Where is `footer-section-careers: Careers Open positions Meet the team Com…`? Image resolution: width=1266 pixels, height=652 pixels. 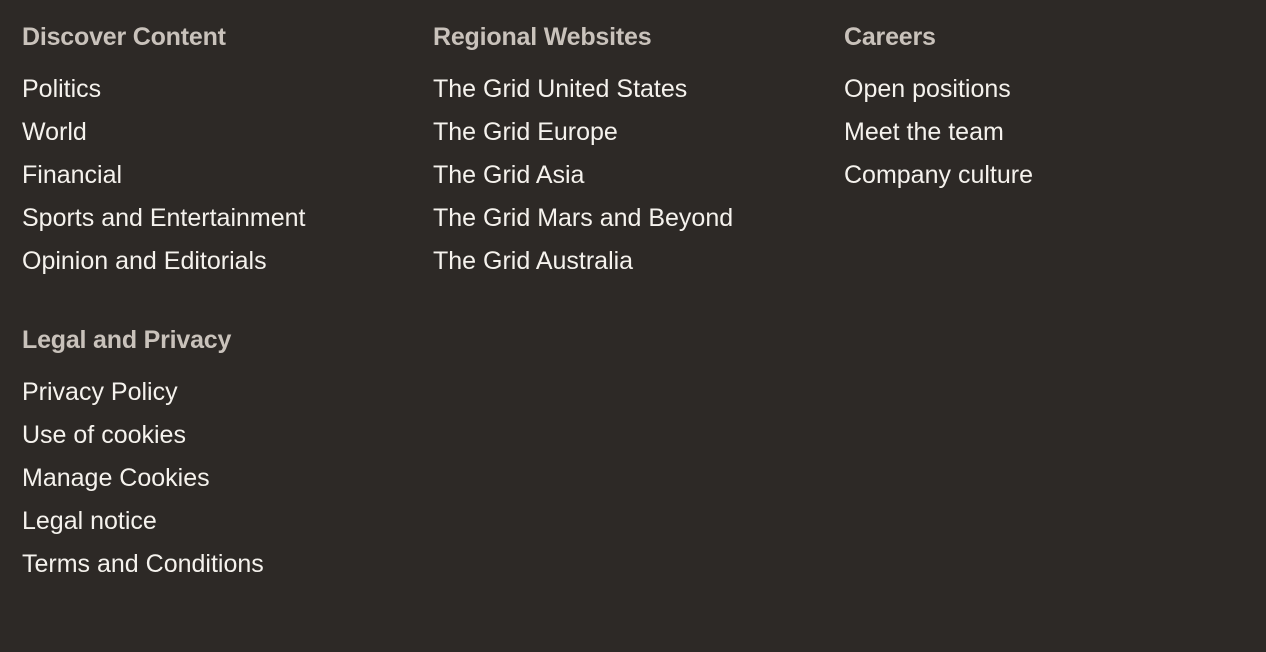 footer-section-careers: Careers Open positions Meet the team Com… is located at coordinates (1027, 152).